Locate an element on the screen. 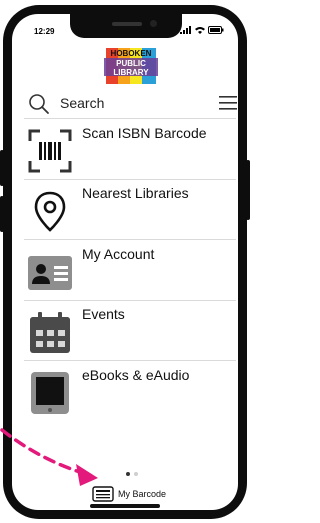  battery-icon is located at coordinates (216, 30).